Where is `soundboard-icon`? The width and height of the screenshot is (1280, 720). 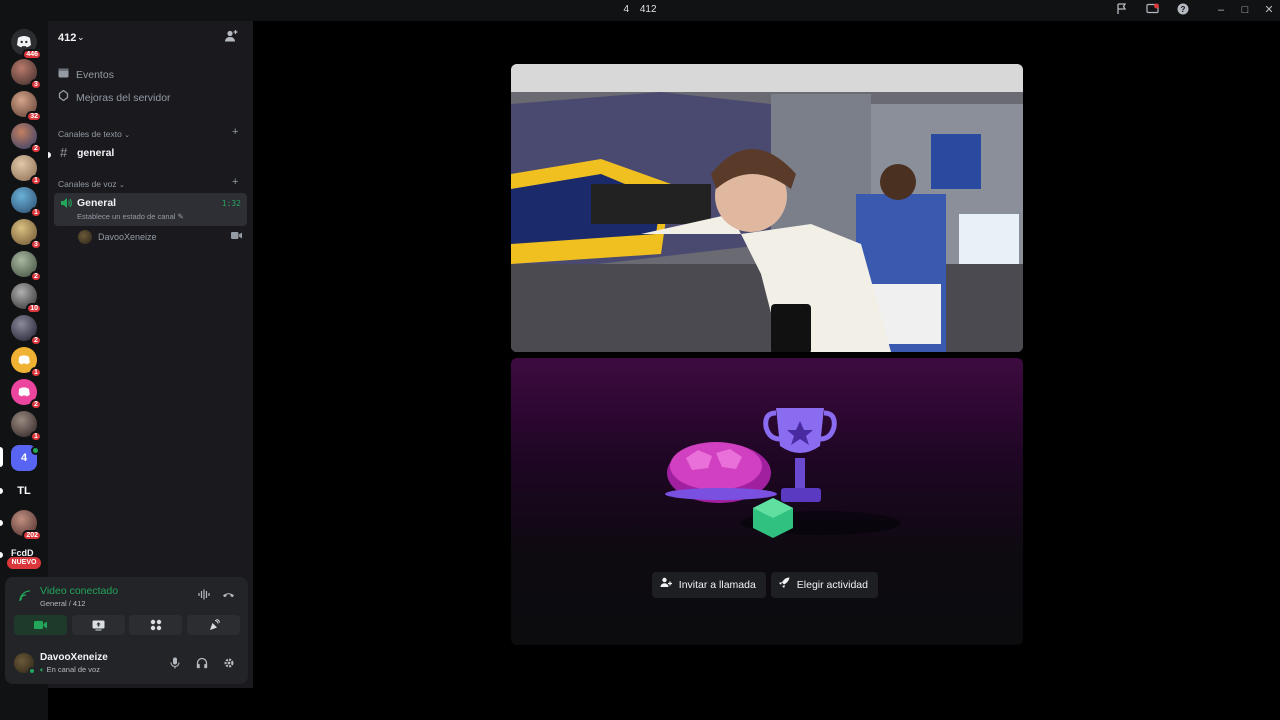 soundboard-icon is located at coordinates (214, 625).